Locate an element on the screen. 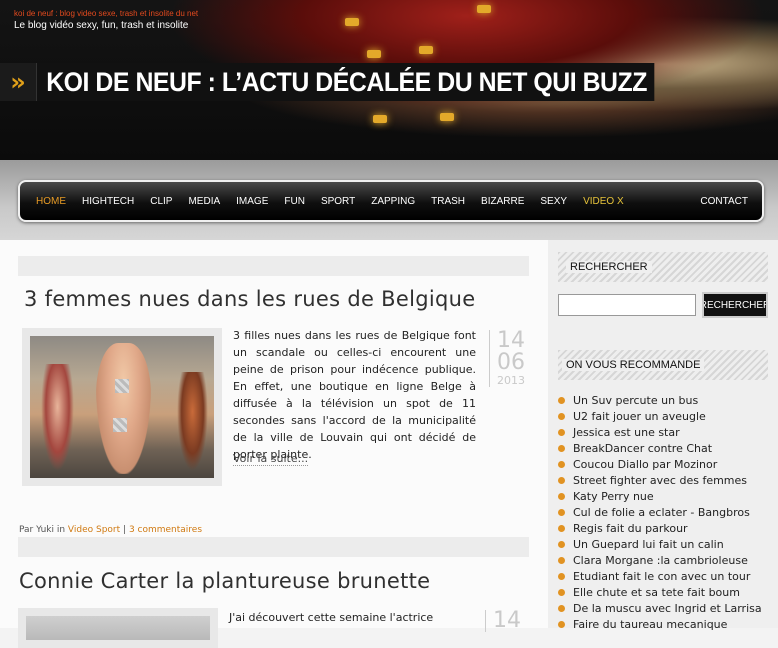 The height and width of the screenshot is (648, 778). recommendation-item: U2 fait jouer un aveugle is located at coordinates (668, 416).